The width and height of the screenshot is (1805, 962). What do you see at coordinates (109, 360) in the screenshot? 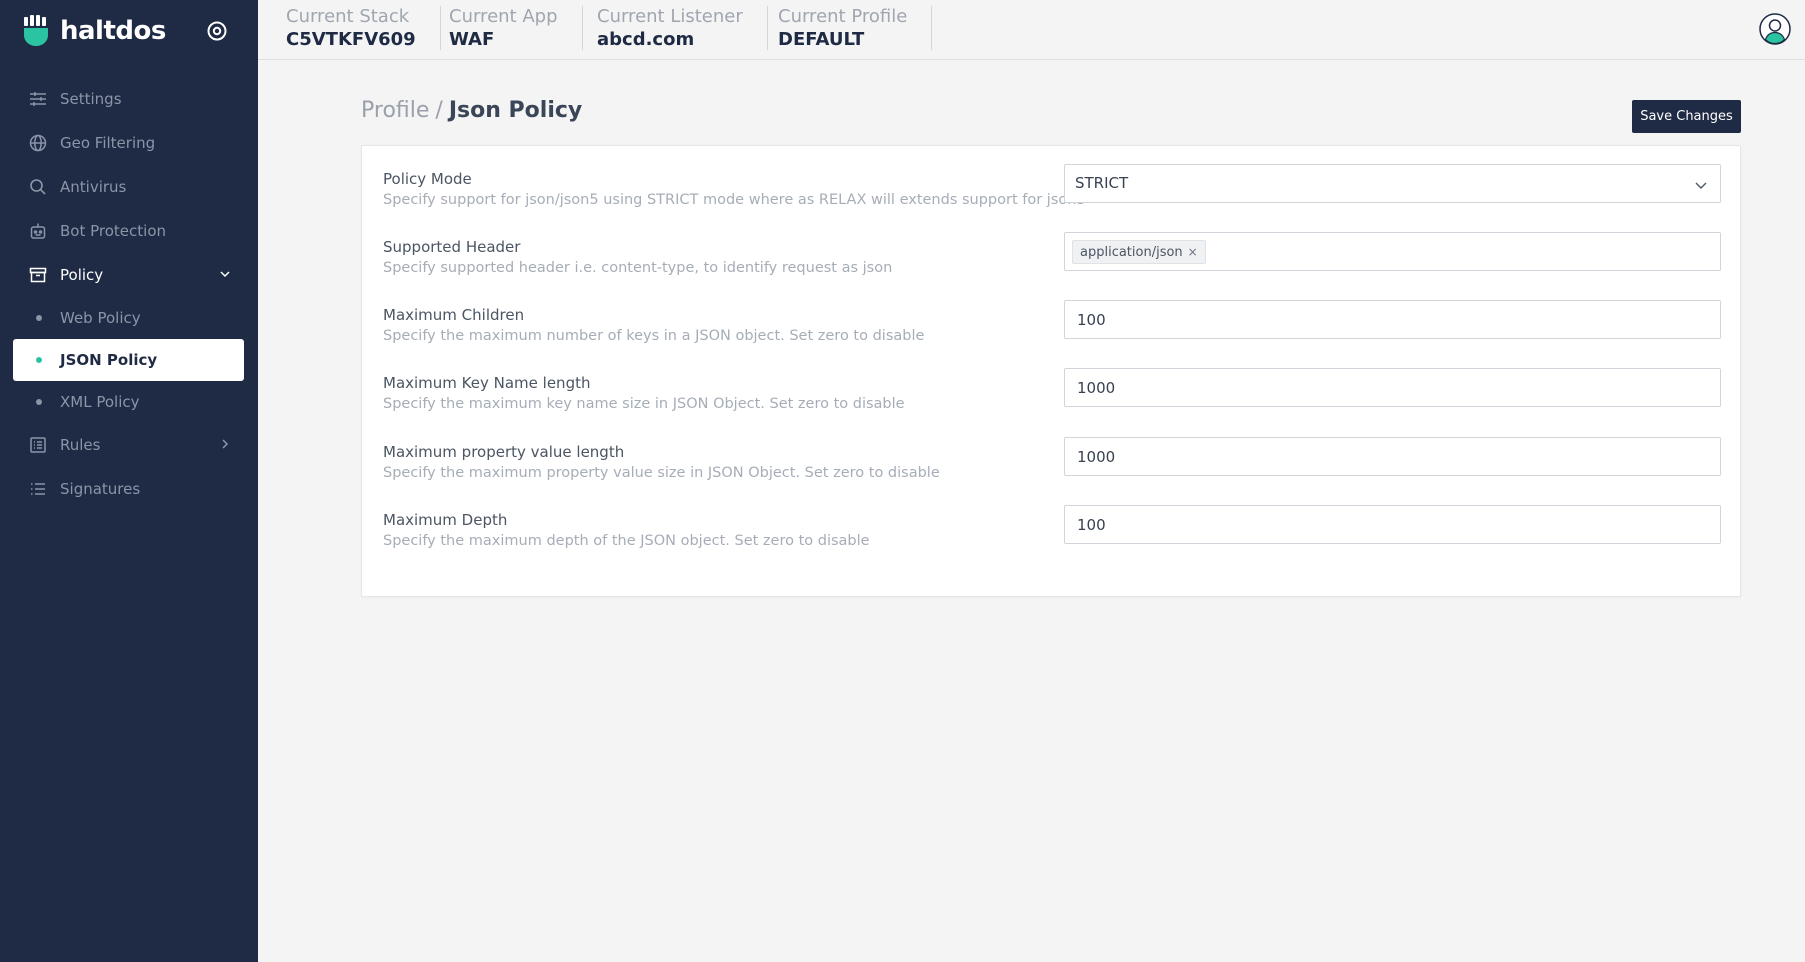
I see `sidebar-subitem-label: JSON Policy` at bounding box center [109, 360].